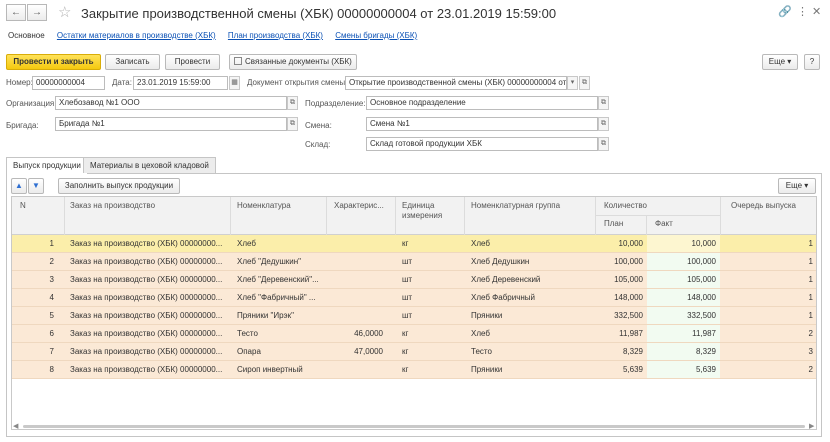  I want to click on cell-characteristic, so click(355, 261).